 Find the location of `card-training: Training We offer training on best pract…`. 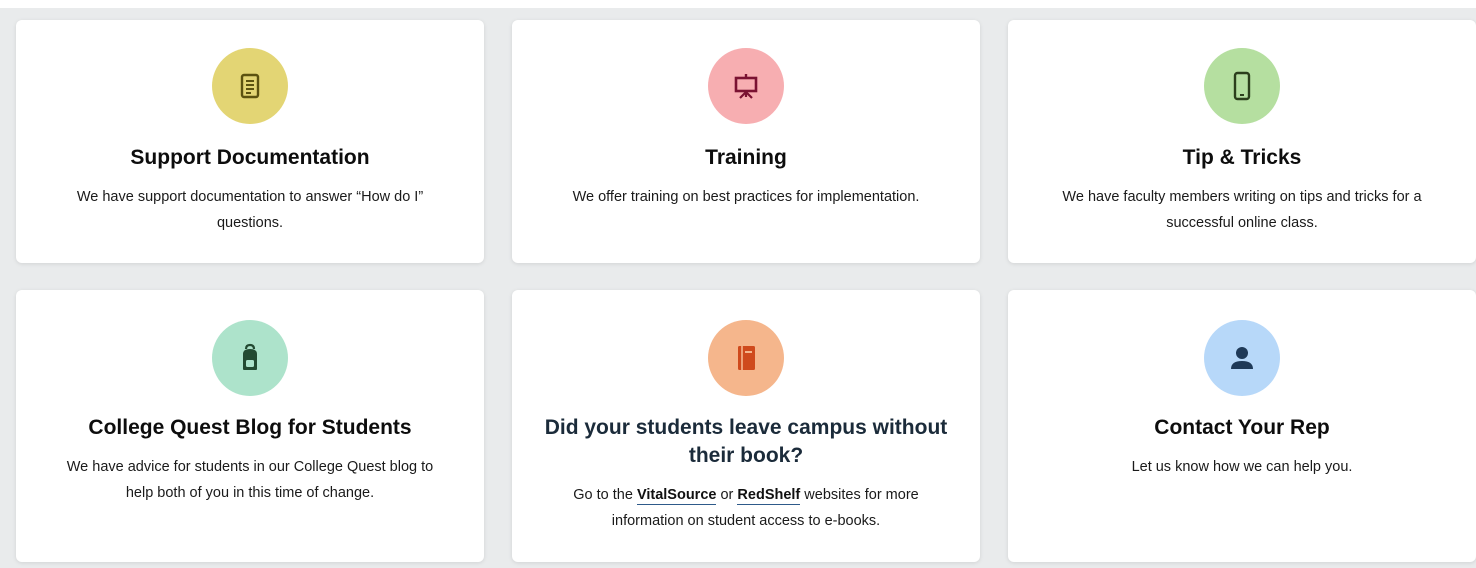

card-training: Training We offer training on best pract… is located at coordinates (746, 141).